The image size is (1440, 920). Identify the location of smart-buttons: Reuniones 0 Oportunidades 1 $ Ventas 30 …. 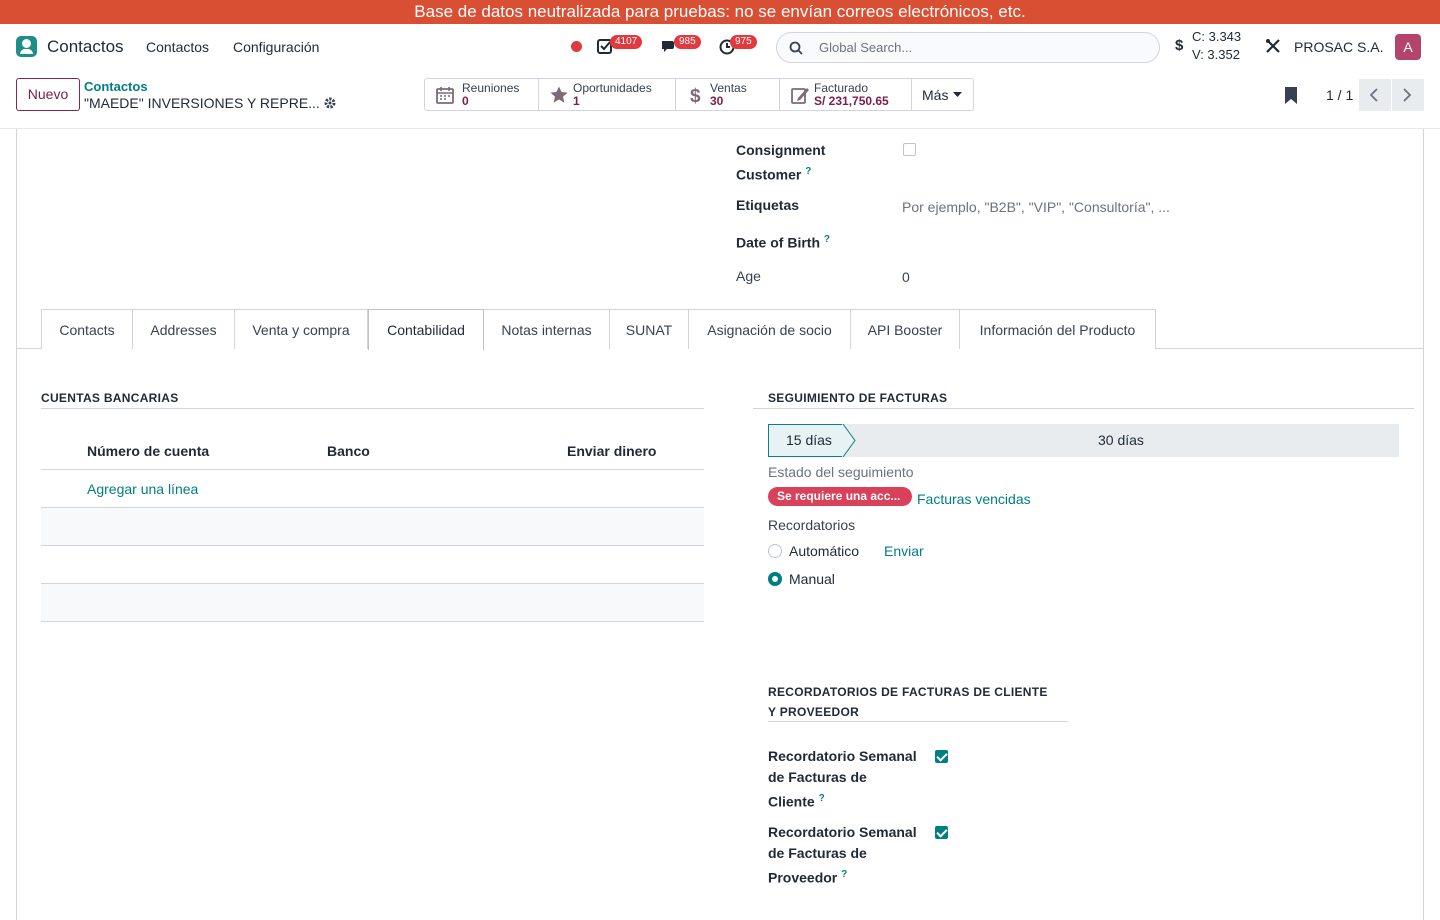
(699, 94).